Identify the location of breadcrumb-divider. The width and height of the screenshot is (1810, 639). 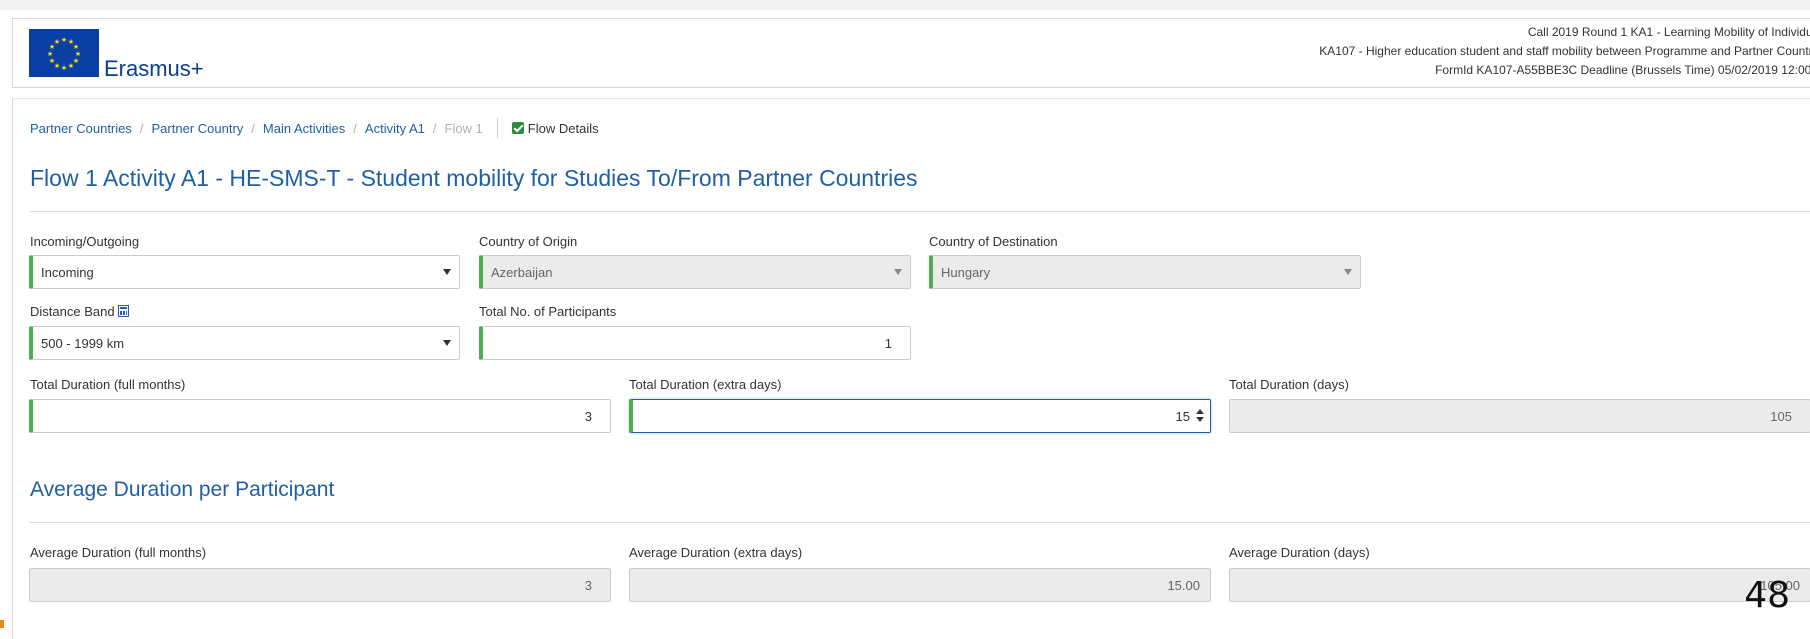
(497, 128).